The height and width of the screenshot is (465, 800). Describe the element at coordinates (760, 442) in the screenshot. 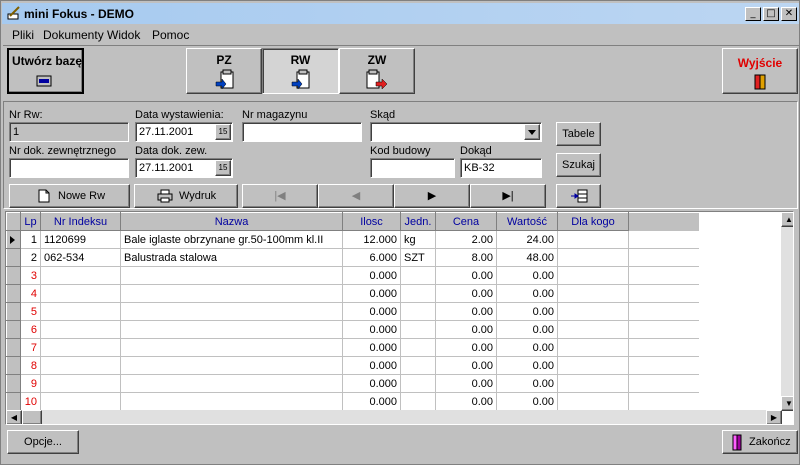

I see `zakoncz-button: Zakończ` at that location.